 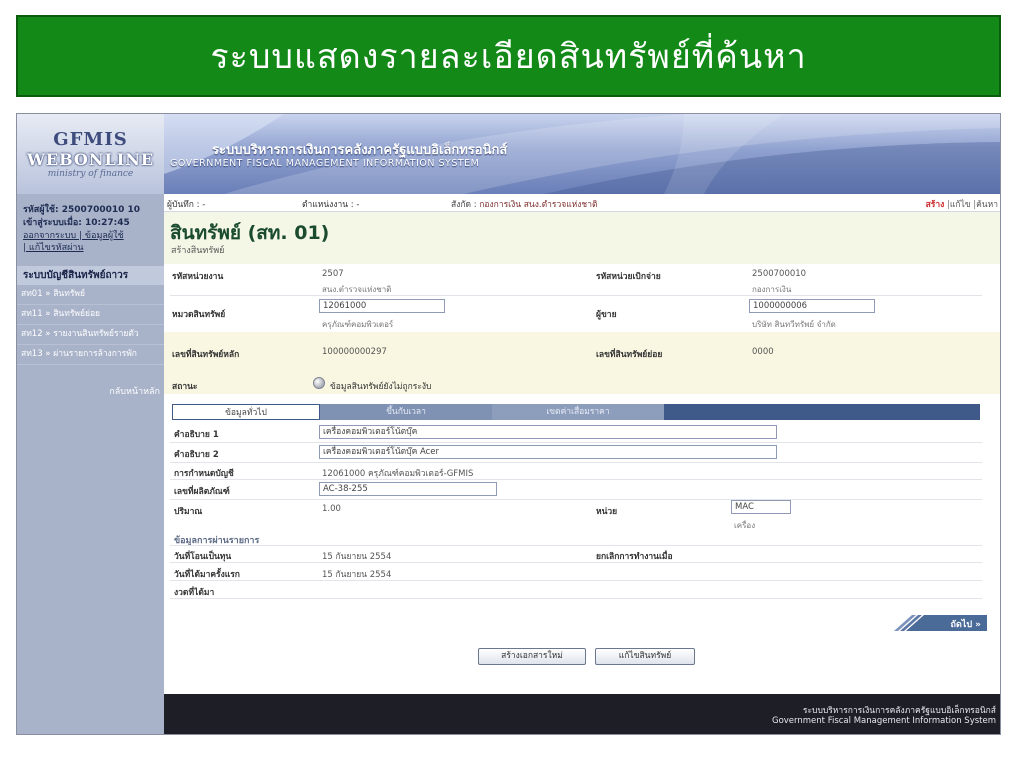 I want to click on category-name-value: ครุภัณฑ์คอมพิวเตอร์, so click(x=358, y=324).